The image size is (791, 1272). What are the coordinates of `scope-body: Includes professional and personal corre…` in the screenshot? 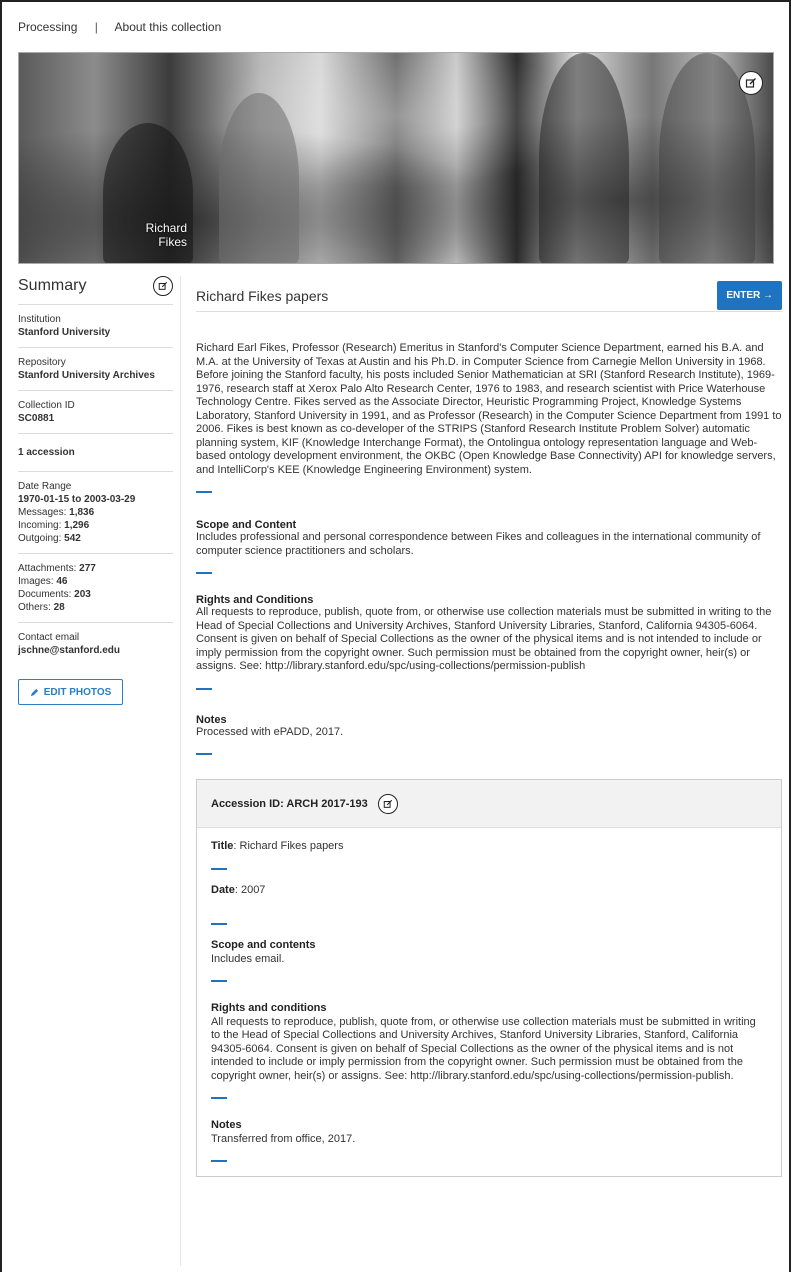 It's located at (478, 544).